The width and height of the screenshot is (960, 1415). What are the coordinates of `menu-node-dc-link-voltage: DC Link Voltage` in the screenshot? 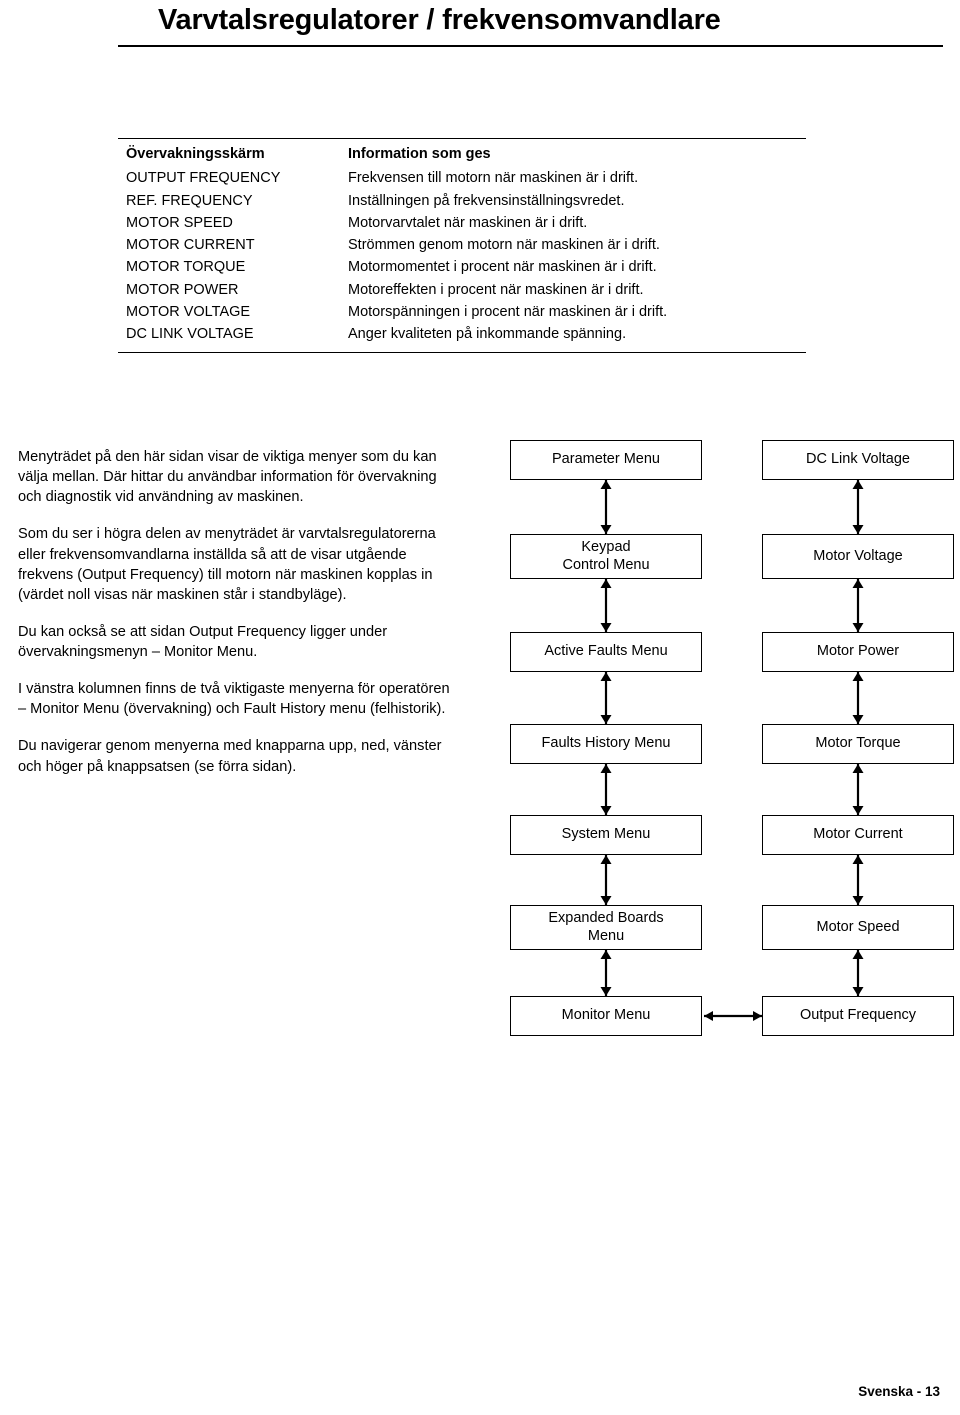 It's located at (858, 460).